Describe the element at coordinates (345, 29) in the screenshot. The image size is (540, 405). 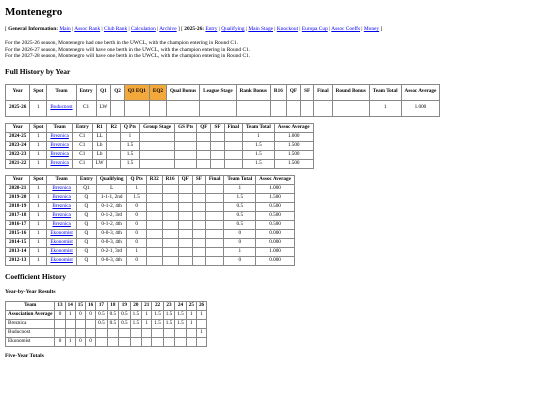
I see `nav-link-assoc-coeffs: Assoc Coeffs` at that location.